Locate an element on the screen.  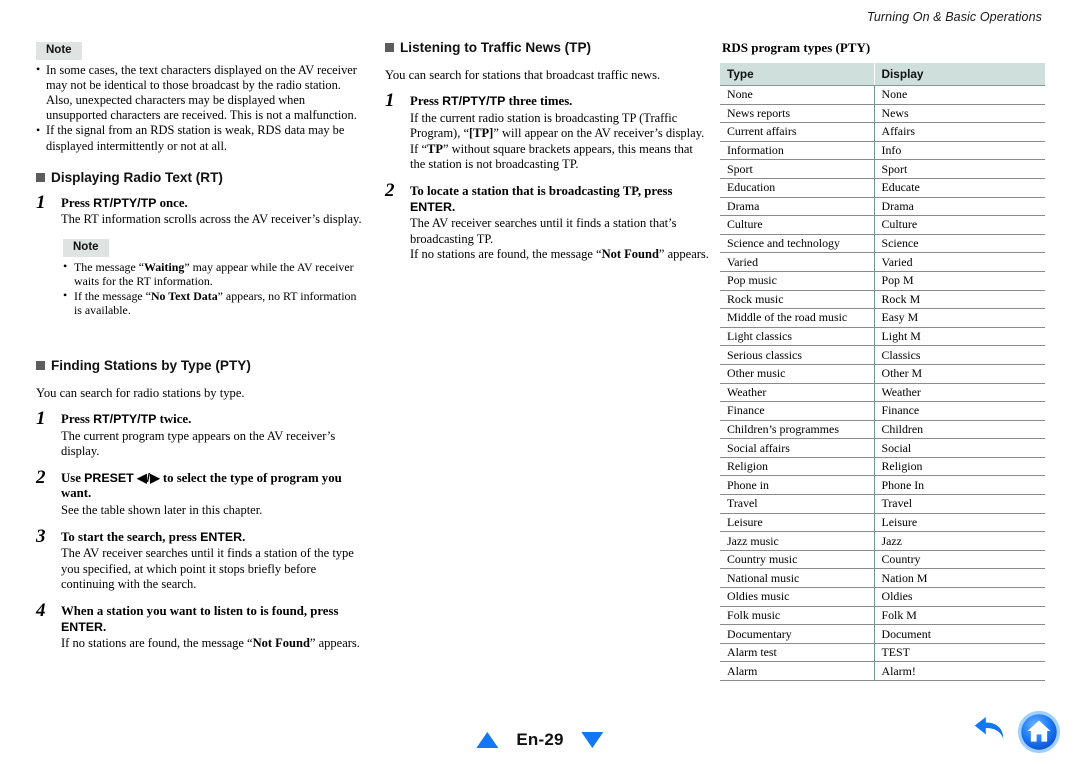
step-title-pre: To start the search, press is located at coordinates (131, 536).